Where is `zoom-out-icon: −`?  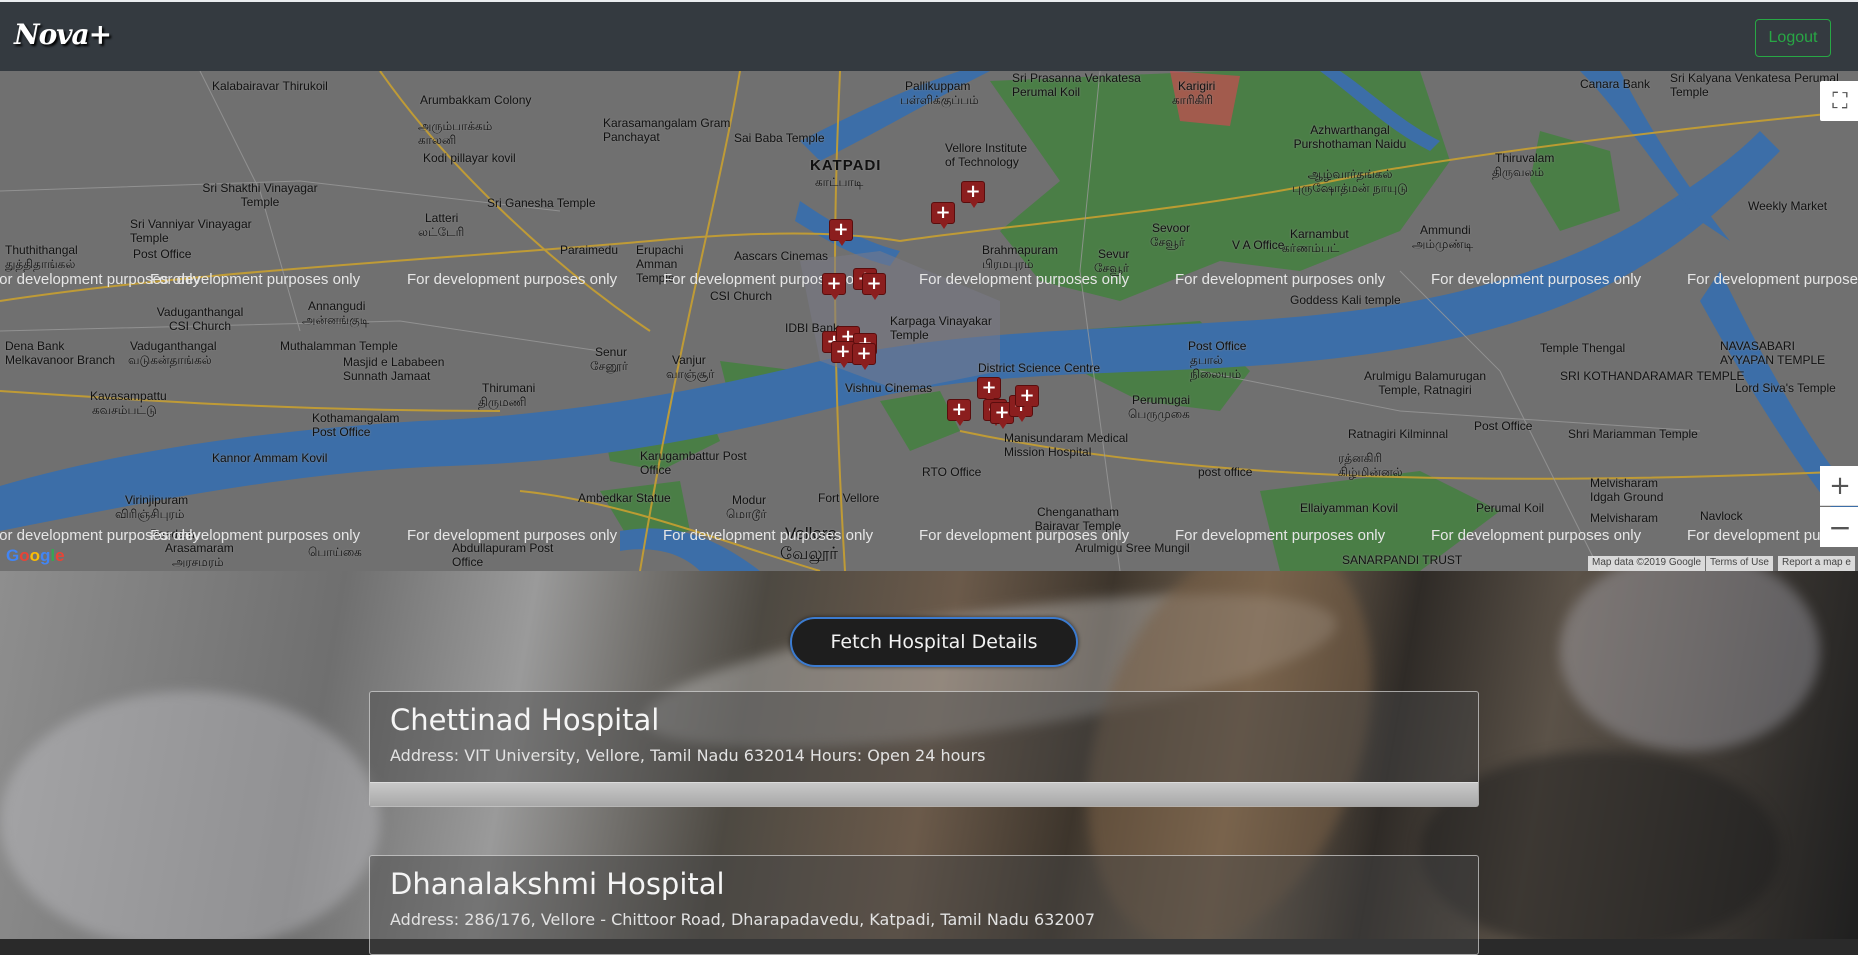
zoom-out-icon: − is located at coordinates (1839, 527).